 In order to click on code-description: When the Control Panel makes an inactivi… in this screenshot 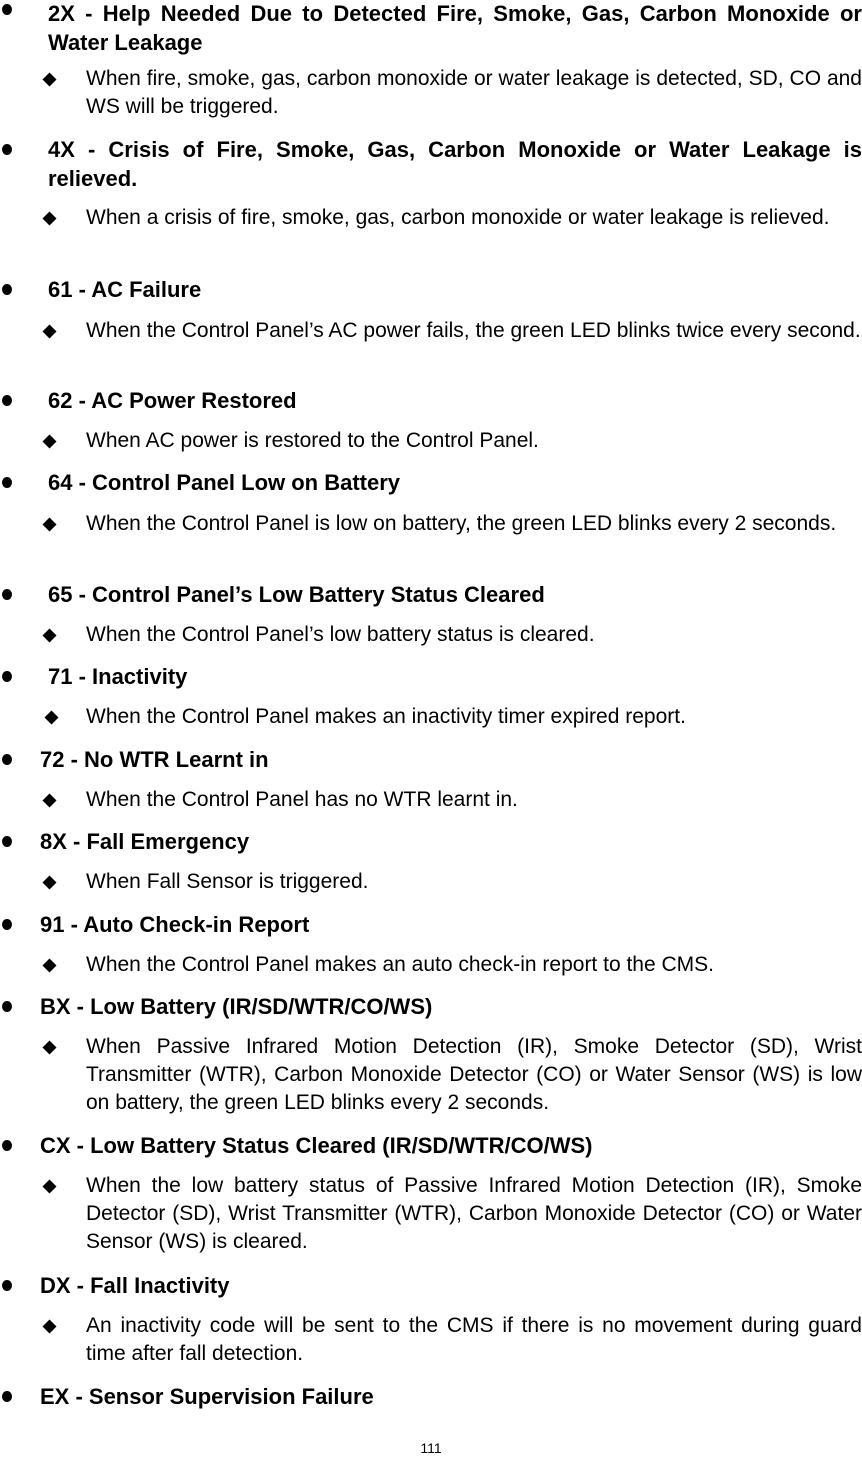, I will do `click(386, 716)`.